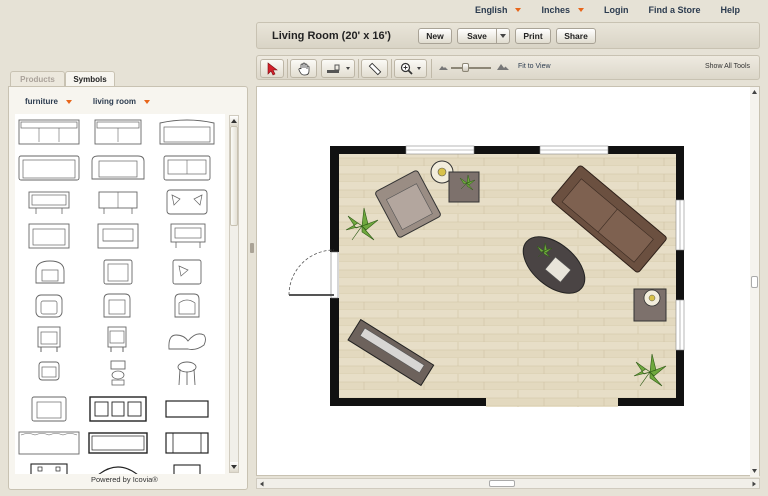 The image size is (768, 496). Describe the element at coordinates (49, 236) in the screenshot. I see `symbol-loveseat-square` at that location.